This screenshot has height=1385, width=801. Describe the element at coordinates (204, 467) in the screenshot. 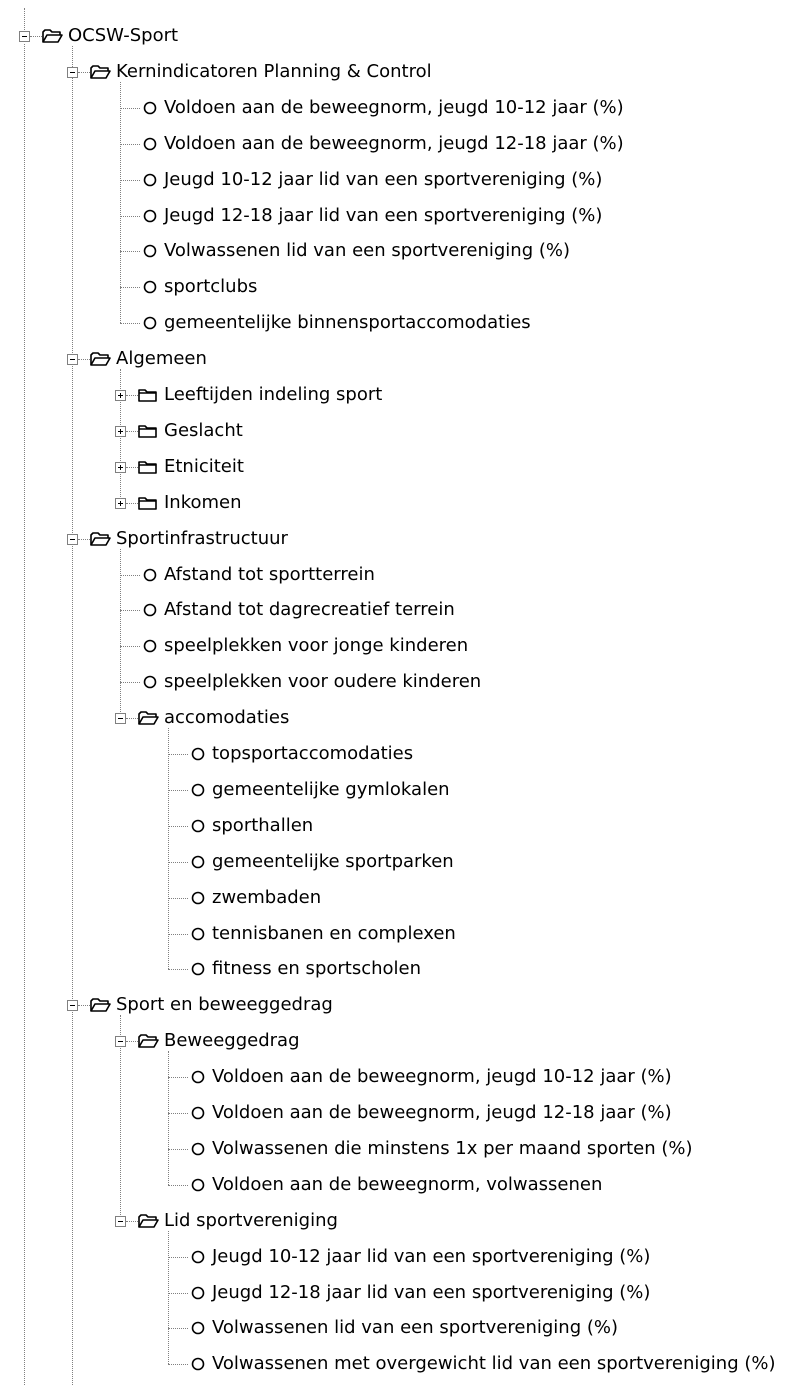

I see `tree-item-label: Etniciteit` at that location.